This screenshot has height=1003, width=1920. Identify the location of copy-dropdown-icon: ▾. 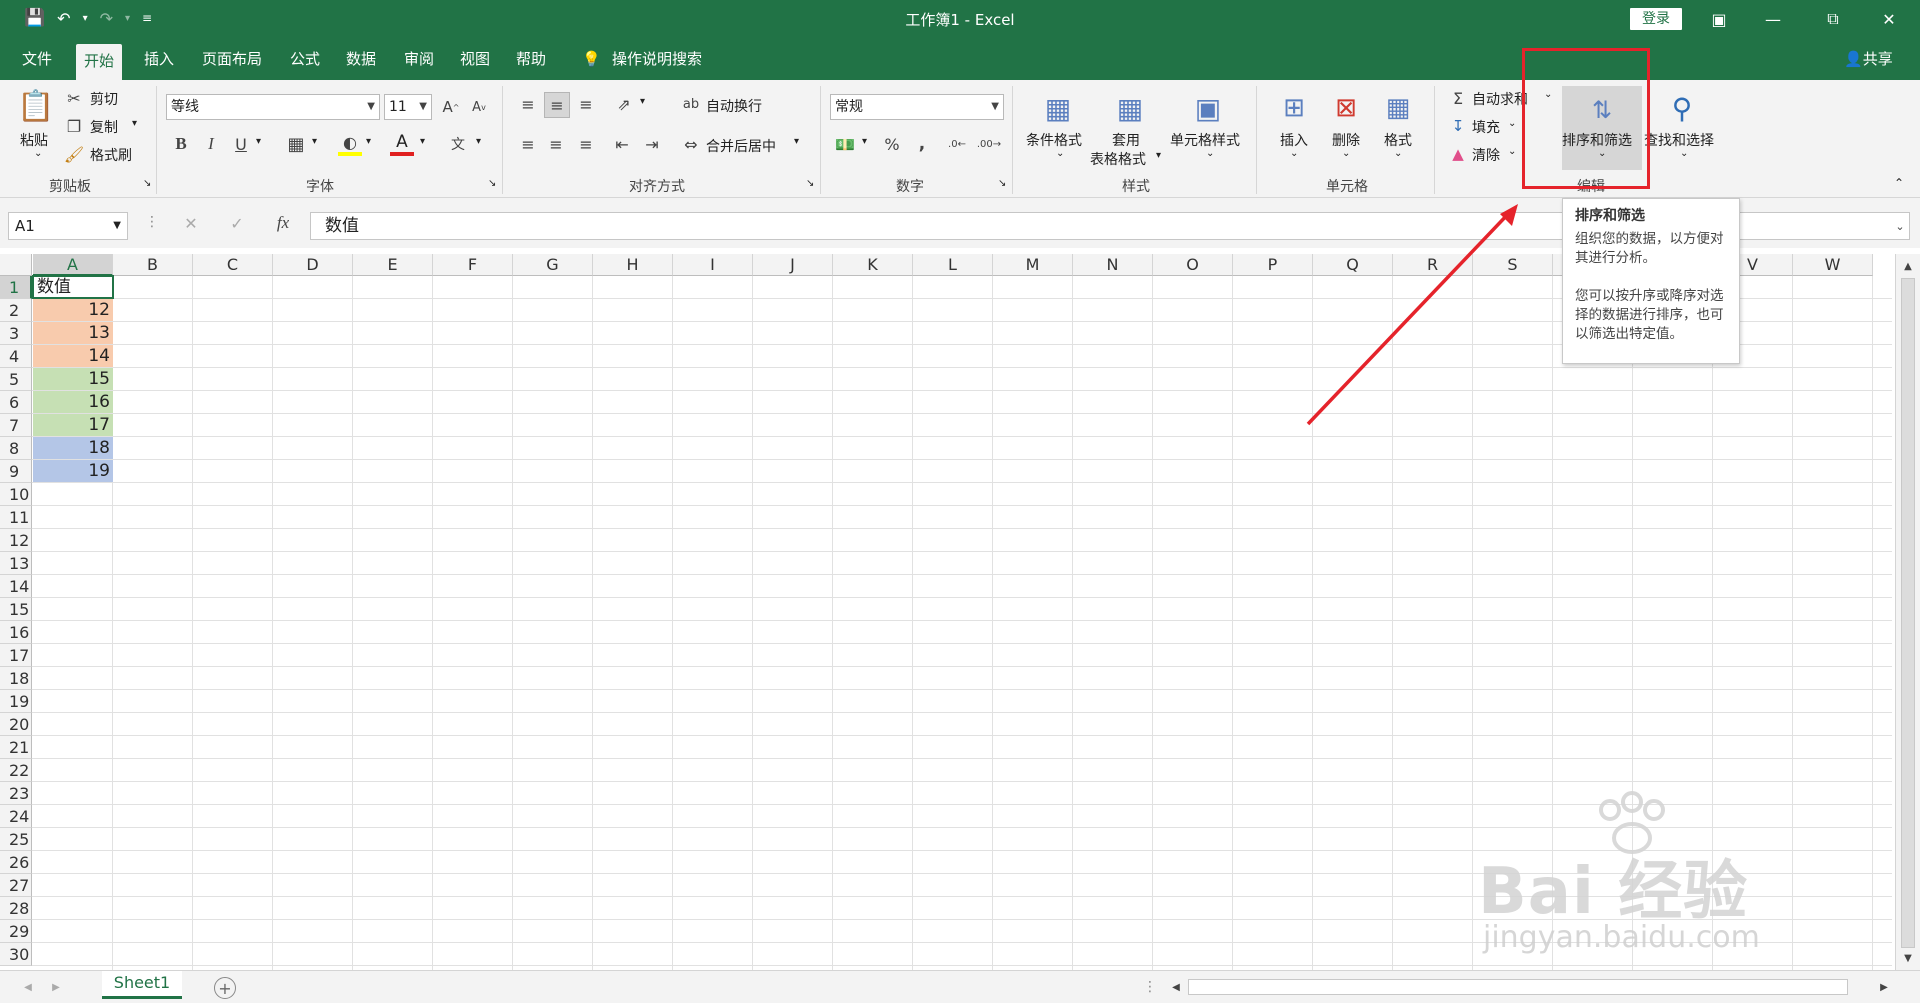
(134, 123).